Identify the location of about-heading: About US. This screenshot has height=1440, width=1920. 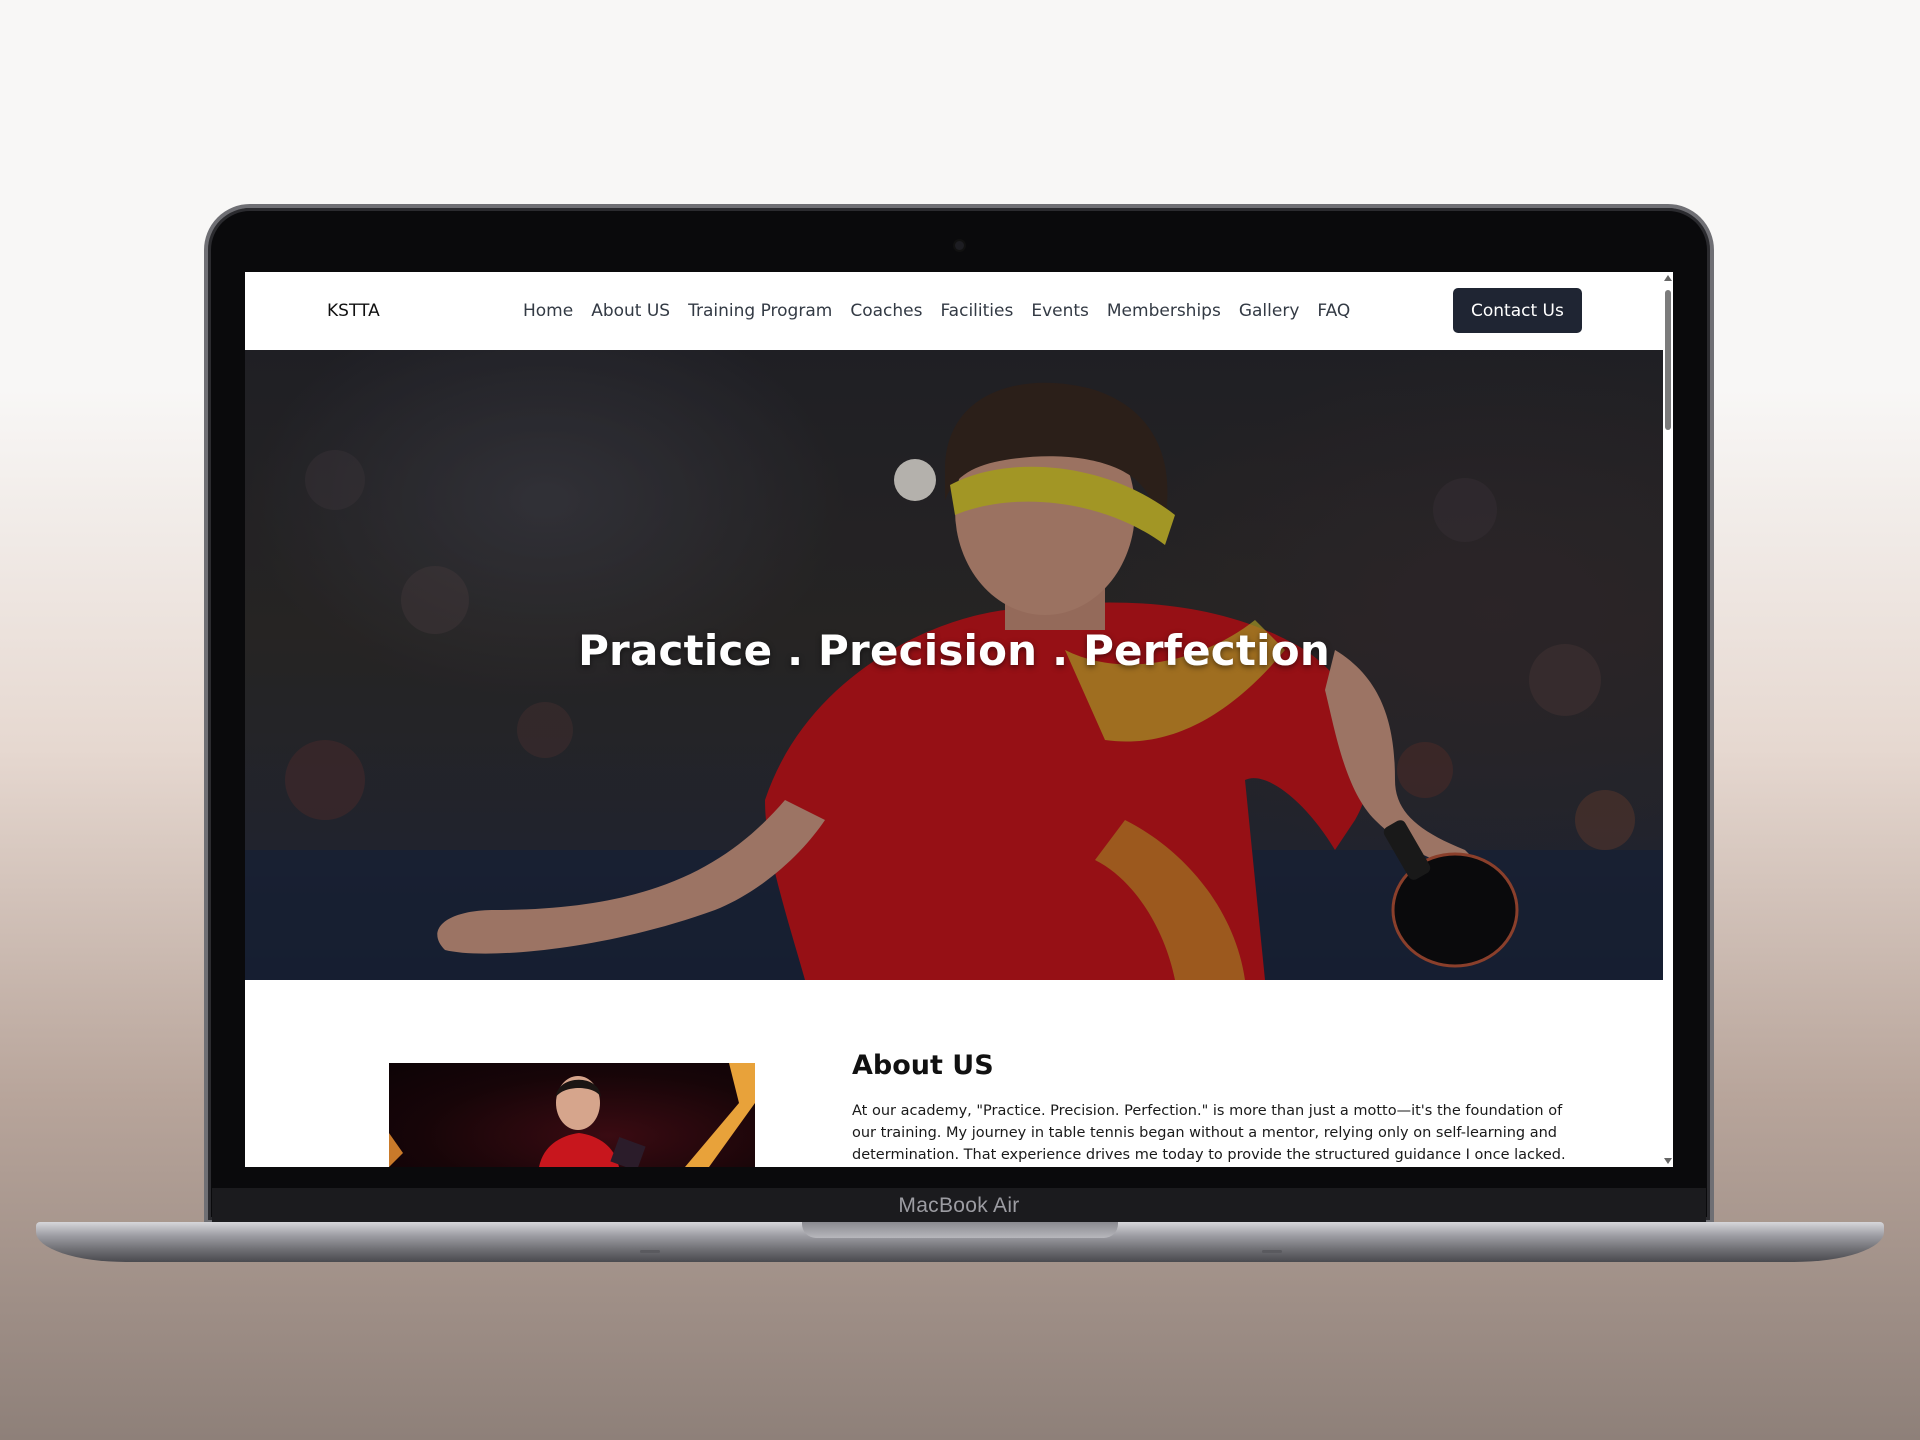
(923, 1065).